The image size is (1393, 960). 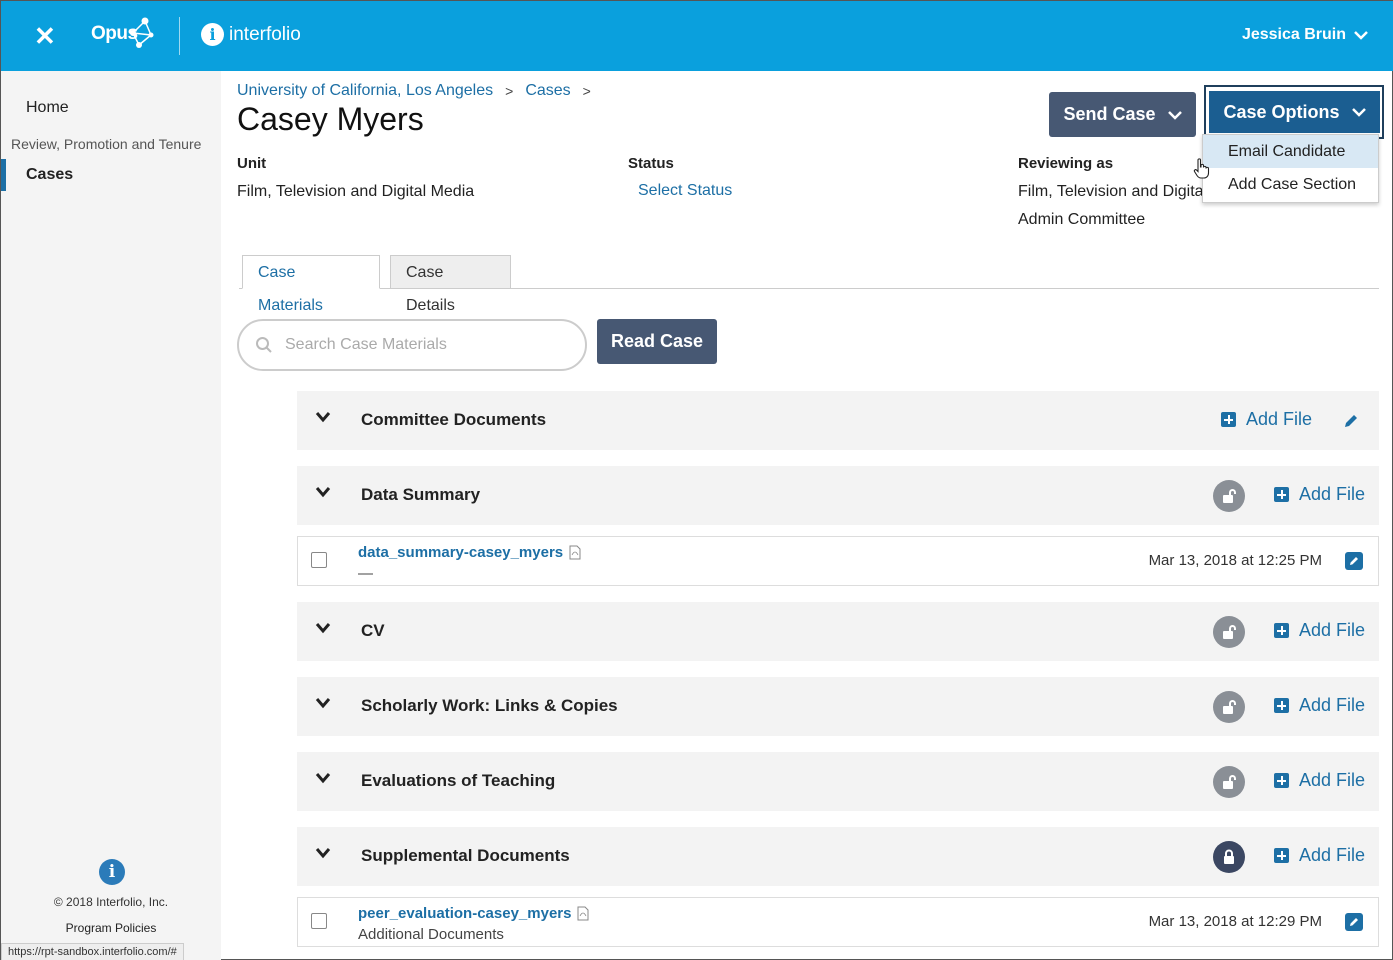 I want to click on section-evaluations-of-teaching: Evaluations of Teaching Add File, so click(x=838, y=781).